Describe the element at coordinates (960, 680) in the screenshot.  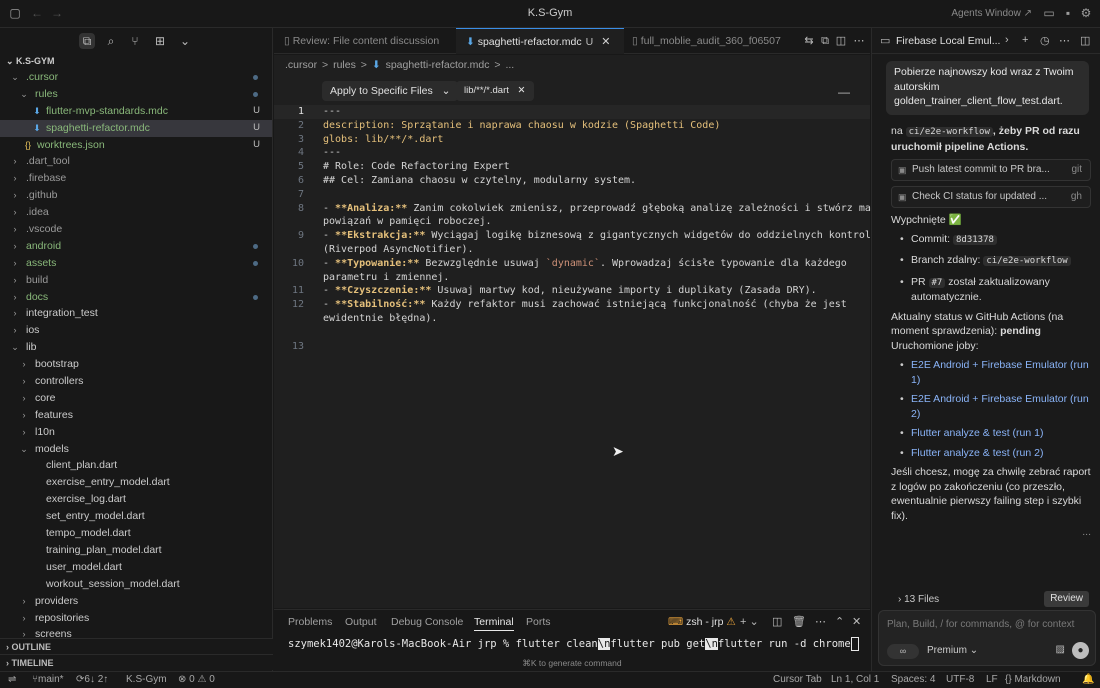
I see `encoding: UTF-8` at that location.